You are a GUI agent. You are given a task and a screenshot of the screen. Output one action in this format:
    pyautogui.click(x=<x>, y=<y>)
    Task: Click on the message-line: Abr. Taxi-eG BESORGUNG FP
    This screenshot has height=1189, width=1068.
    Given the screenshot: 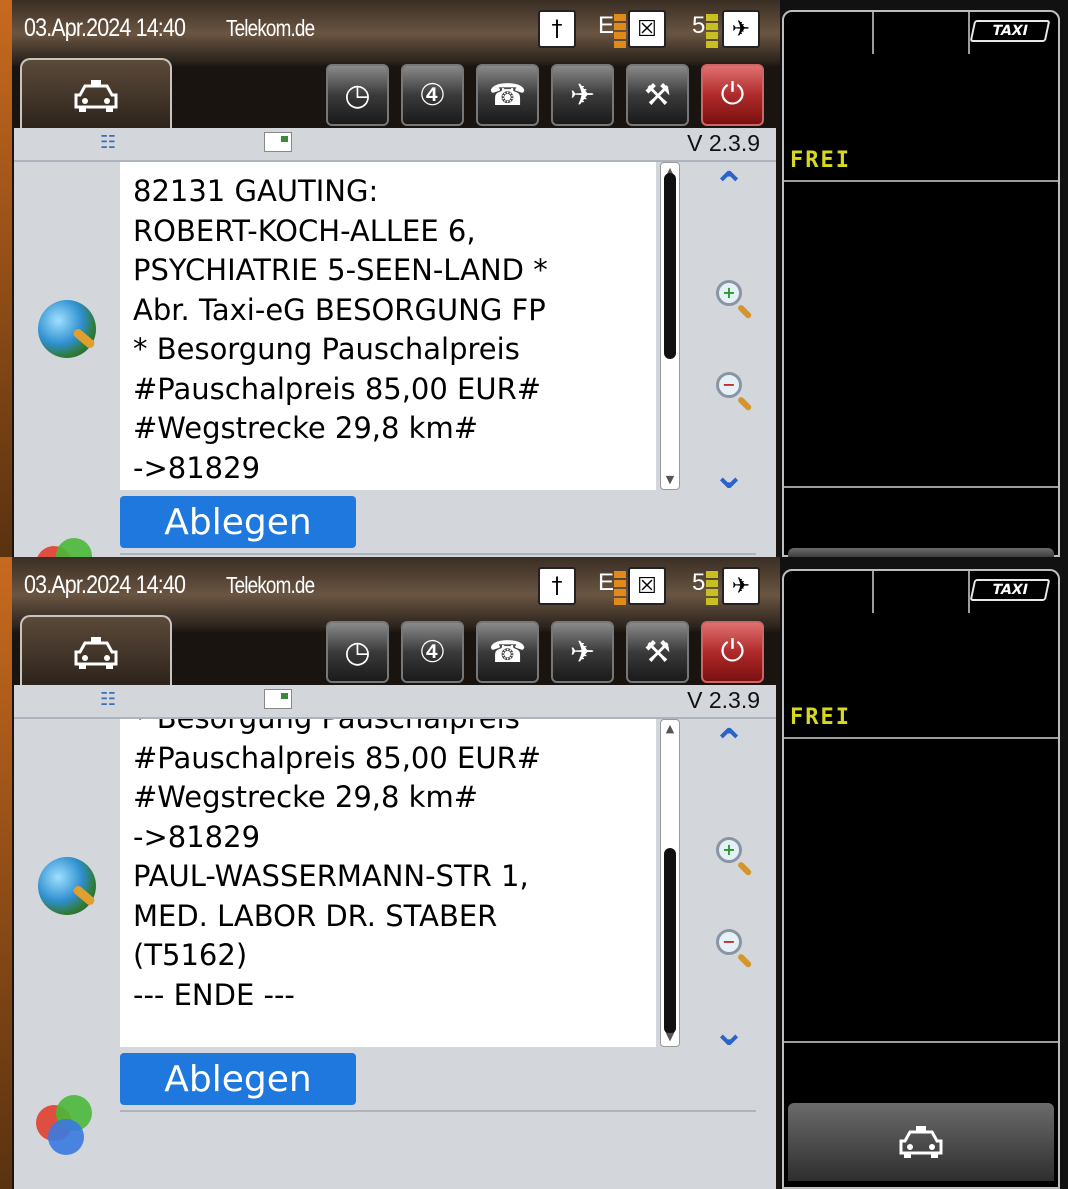 What is the action you would take?
    pyautogui.click(x=339, y=309)
    